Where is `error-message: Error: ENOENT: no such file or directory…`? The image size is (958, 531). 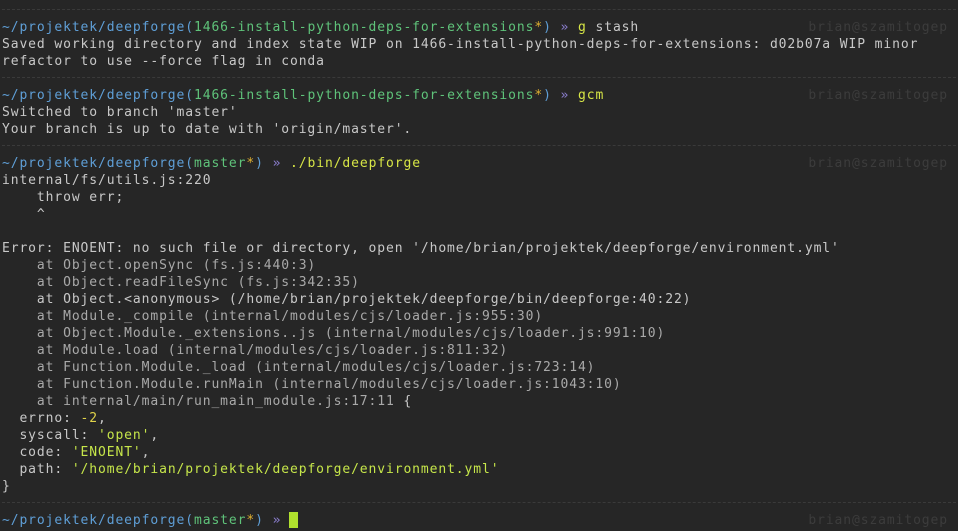
error-message: Error: ENOENT: no such file or directory… is located at coordinates (421, 248).